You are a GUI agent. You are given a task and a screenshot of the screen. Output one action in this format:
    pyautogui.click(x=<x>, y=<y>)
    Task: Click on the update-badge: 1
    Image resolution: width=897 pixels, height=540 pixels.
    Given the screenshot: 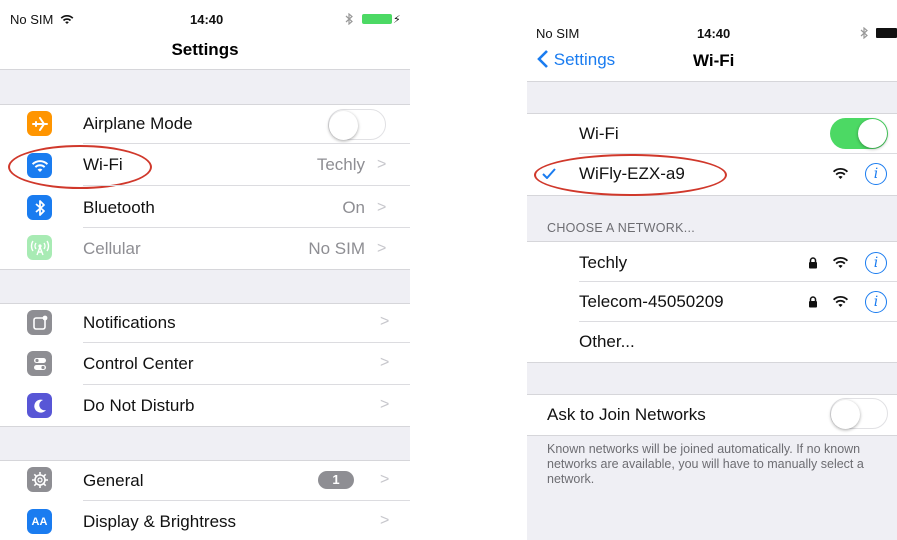 What is the action you would take?
    pyautogui.click(x=336, y=480)
    